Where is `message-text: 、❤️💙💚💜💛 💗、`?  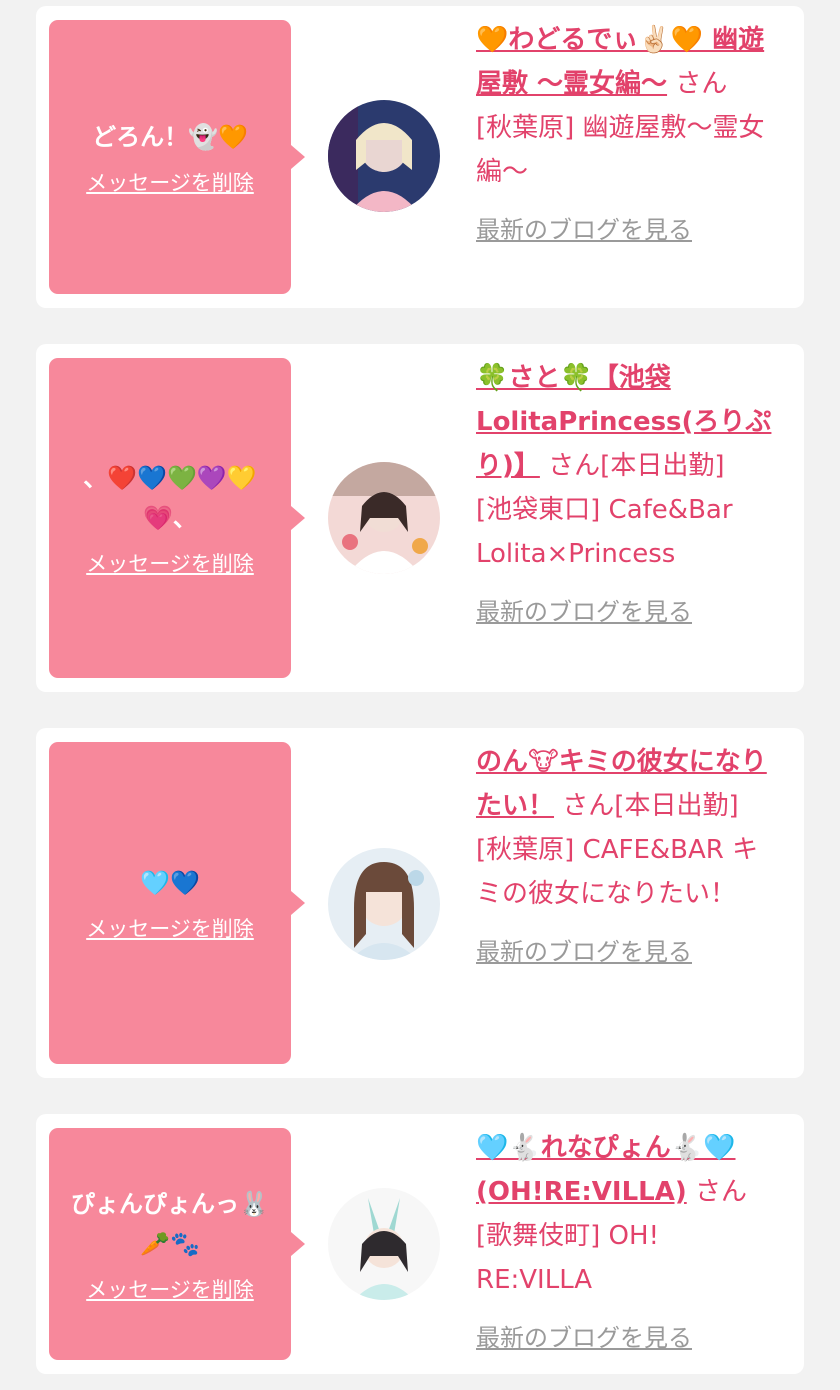 message-text: 、❤️💙💚💜💛 💗、 is located at coordinates (170, 498).